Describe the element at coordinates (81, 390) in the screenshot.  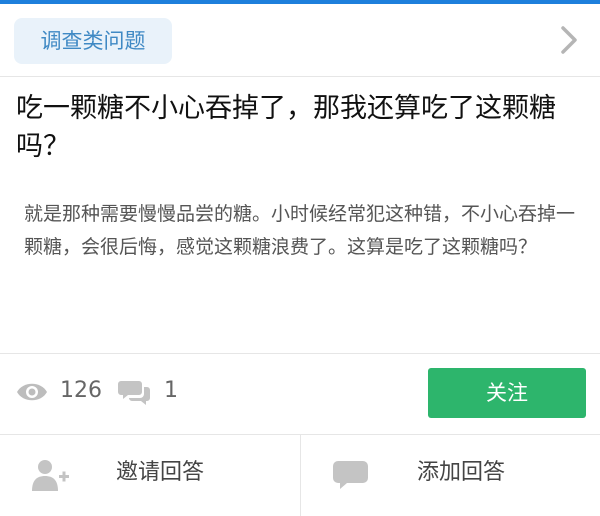
I see `view-count: 126` at that location.